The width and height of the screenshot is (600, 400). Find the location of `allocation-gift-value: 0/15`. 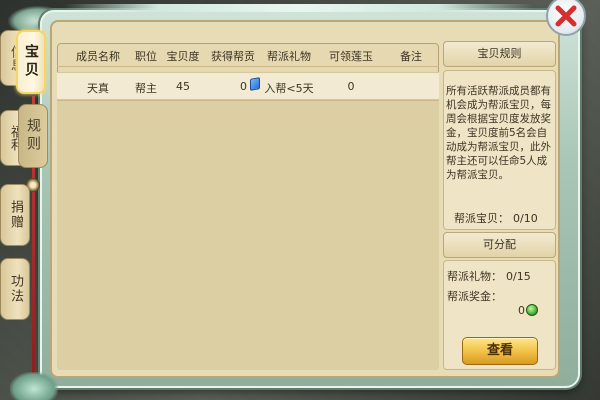

allocation-gift-value: 0/15 is located at coordinates (518, 276).